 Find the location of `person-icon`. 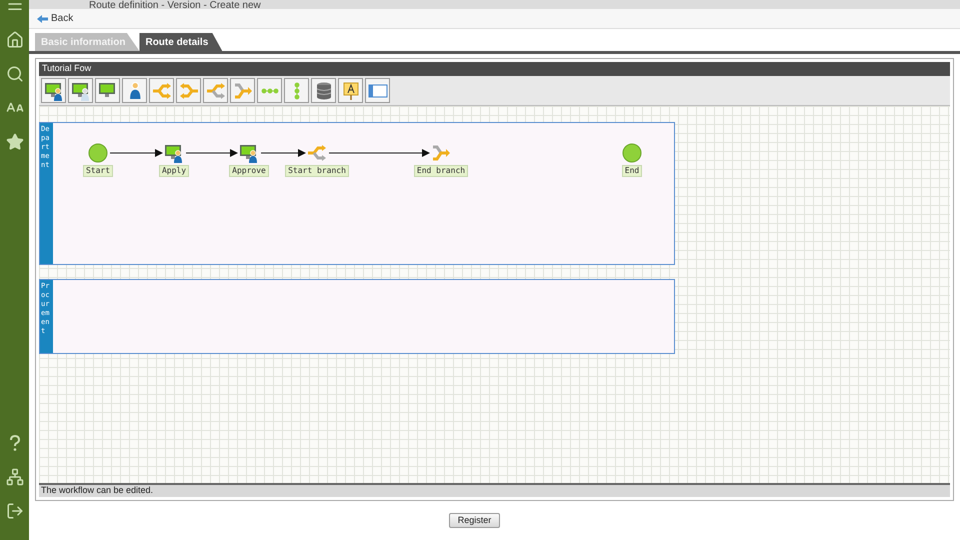

person-icon is located at coordinates (134, 90).